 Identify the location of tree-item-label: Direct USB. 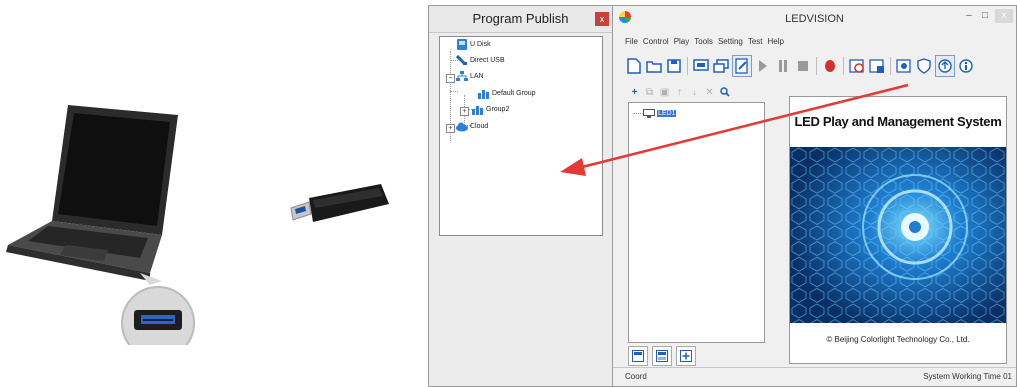
(487, 60).